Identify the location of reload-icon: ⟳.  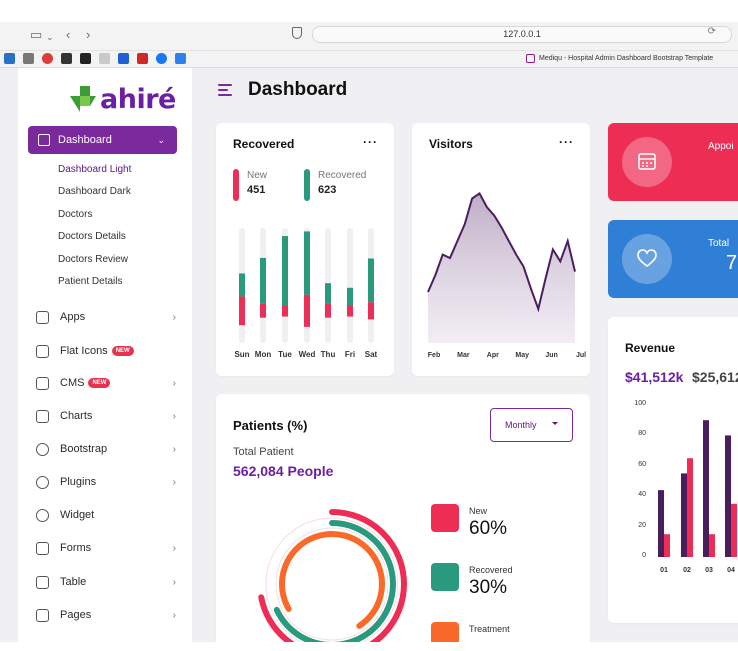
(712, 31).